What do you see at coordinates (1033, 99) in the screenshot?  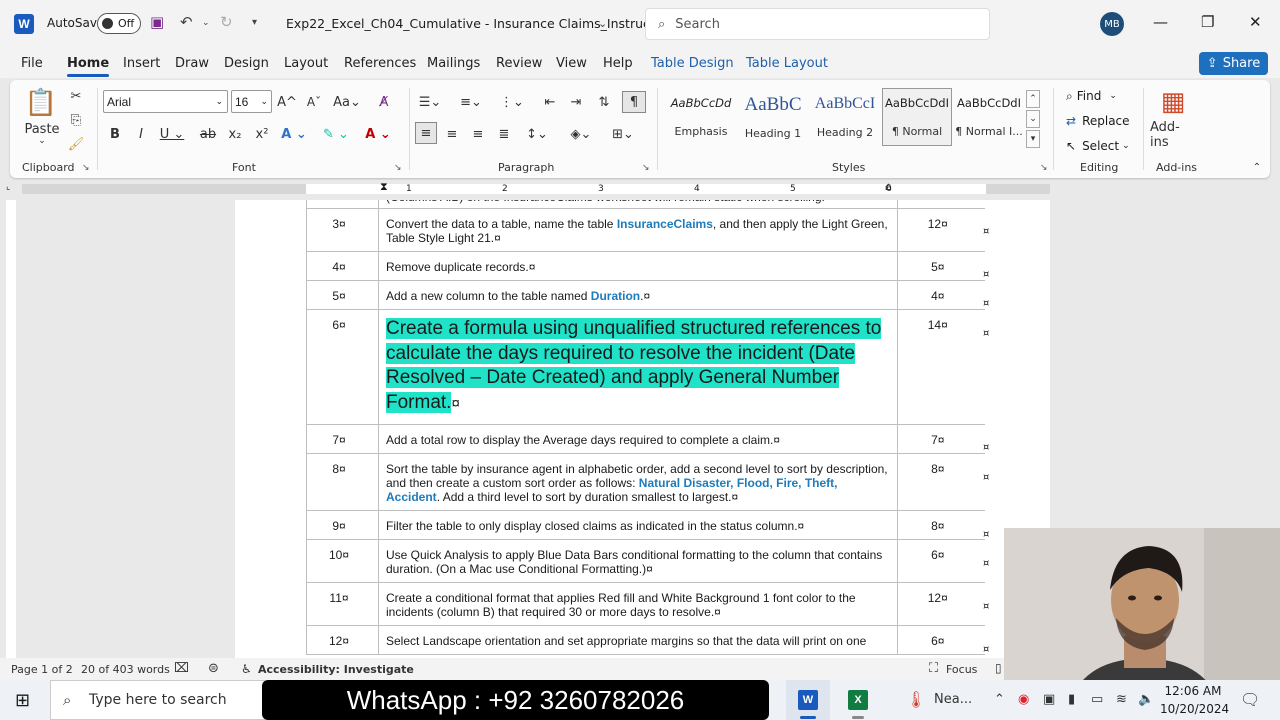 I see `styles-scroll-up-icon: ⌃` at bounding box center [1033, 99].